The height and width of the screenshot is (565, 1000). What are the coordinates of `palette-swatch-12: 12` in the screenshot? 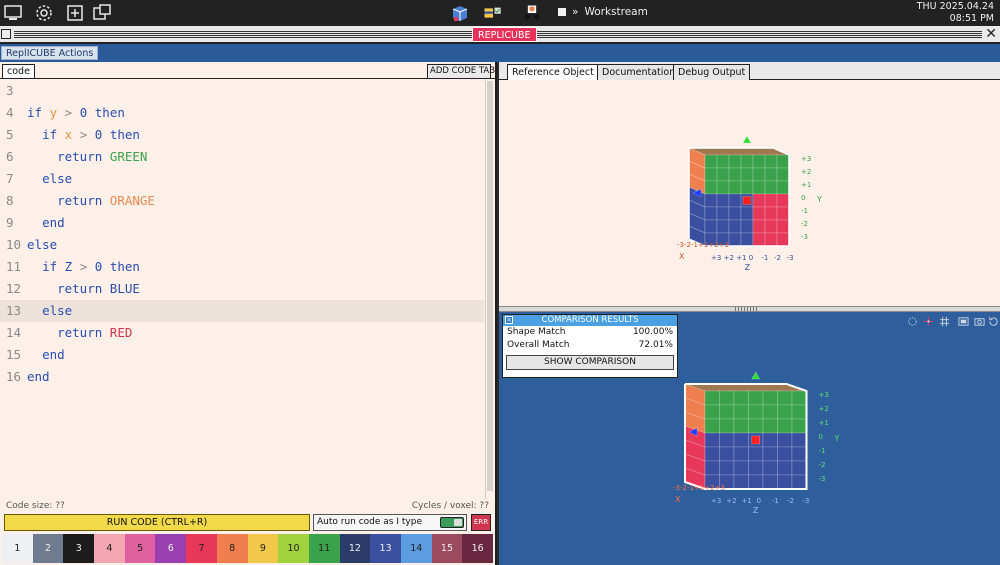 It's located at (355, 548).